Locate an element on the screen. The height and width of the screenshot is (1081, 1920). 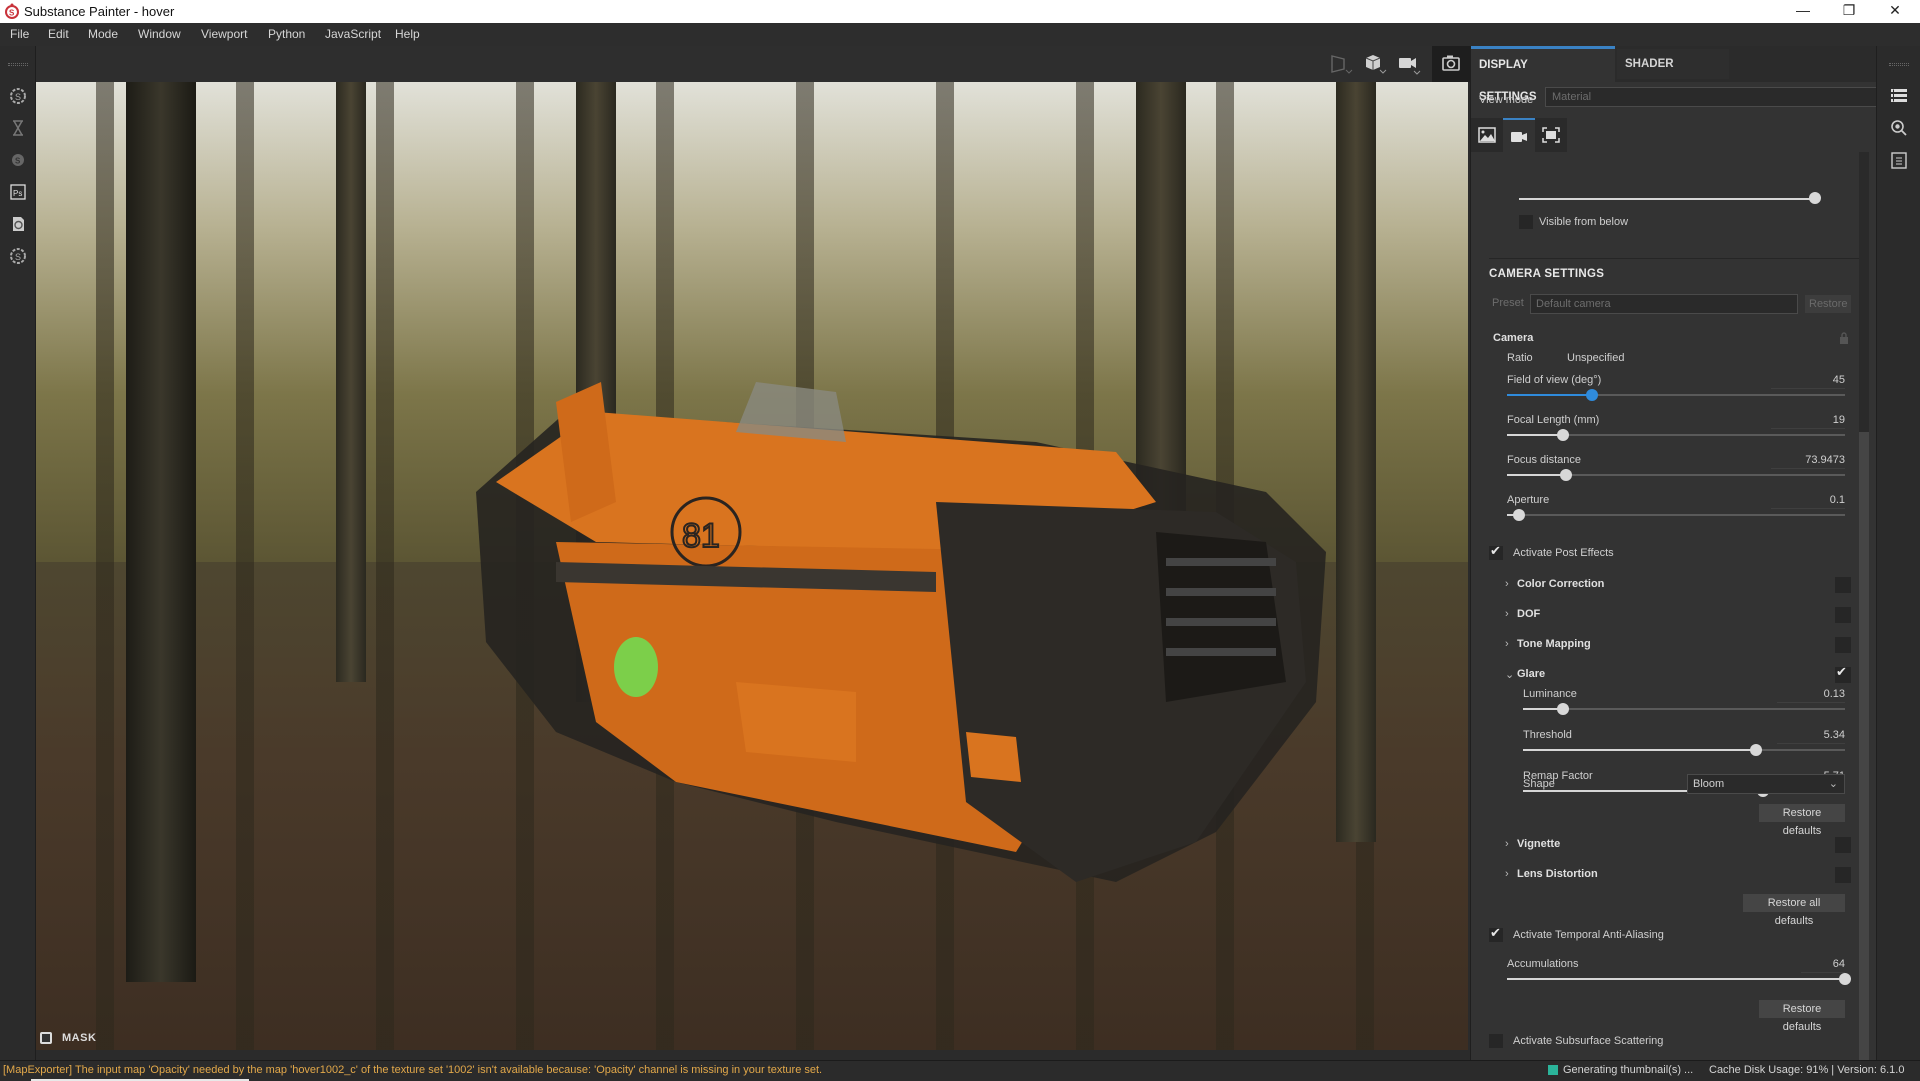
camera-preset-field: Default camera is located at coordinates (1664, 304).